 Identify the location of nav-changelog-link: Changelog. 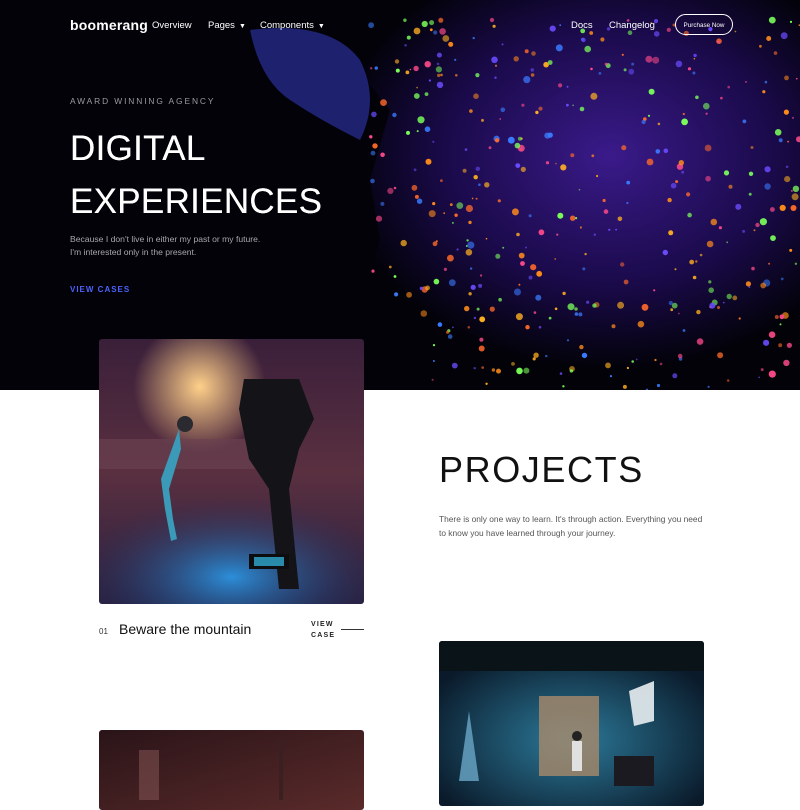
(632, 25).